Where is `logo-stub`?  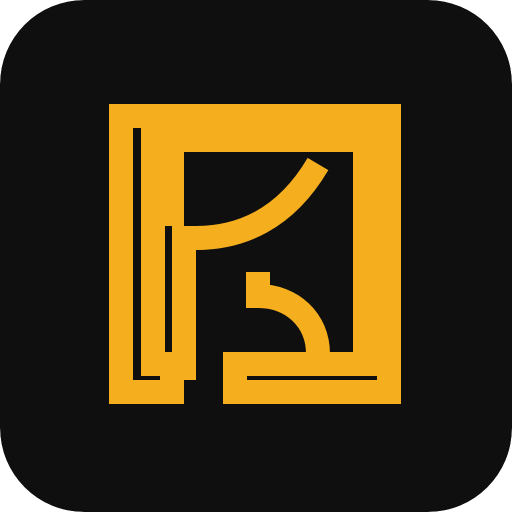
logo-stub is located at coordinates (172, 183).